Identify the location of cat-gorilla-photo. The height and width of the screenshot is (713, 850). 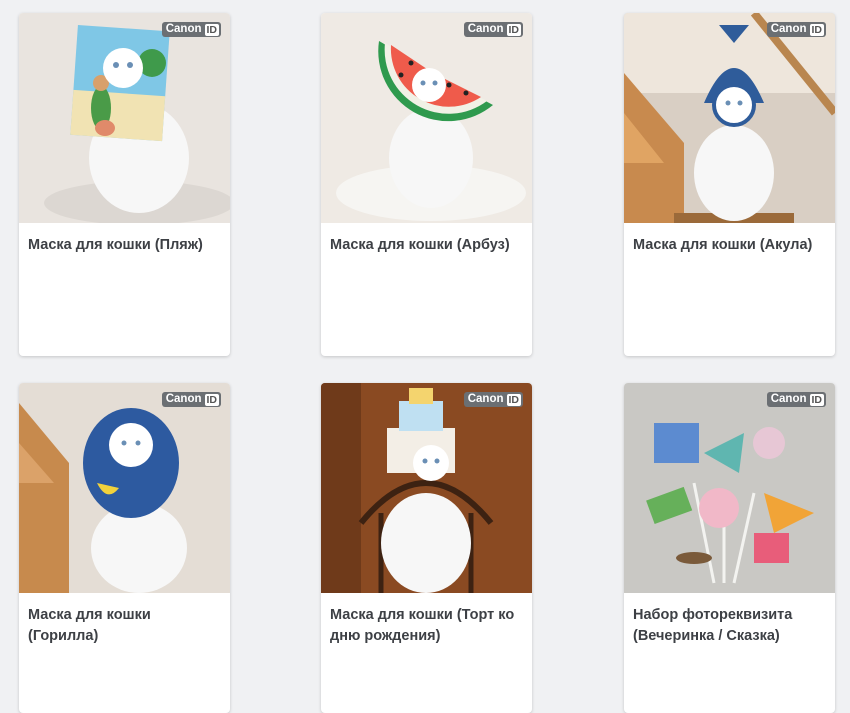
(124, 488).